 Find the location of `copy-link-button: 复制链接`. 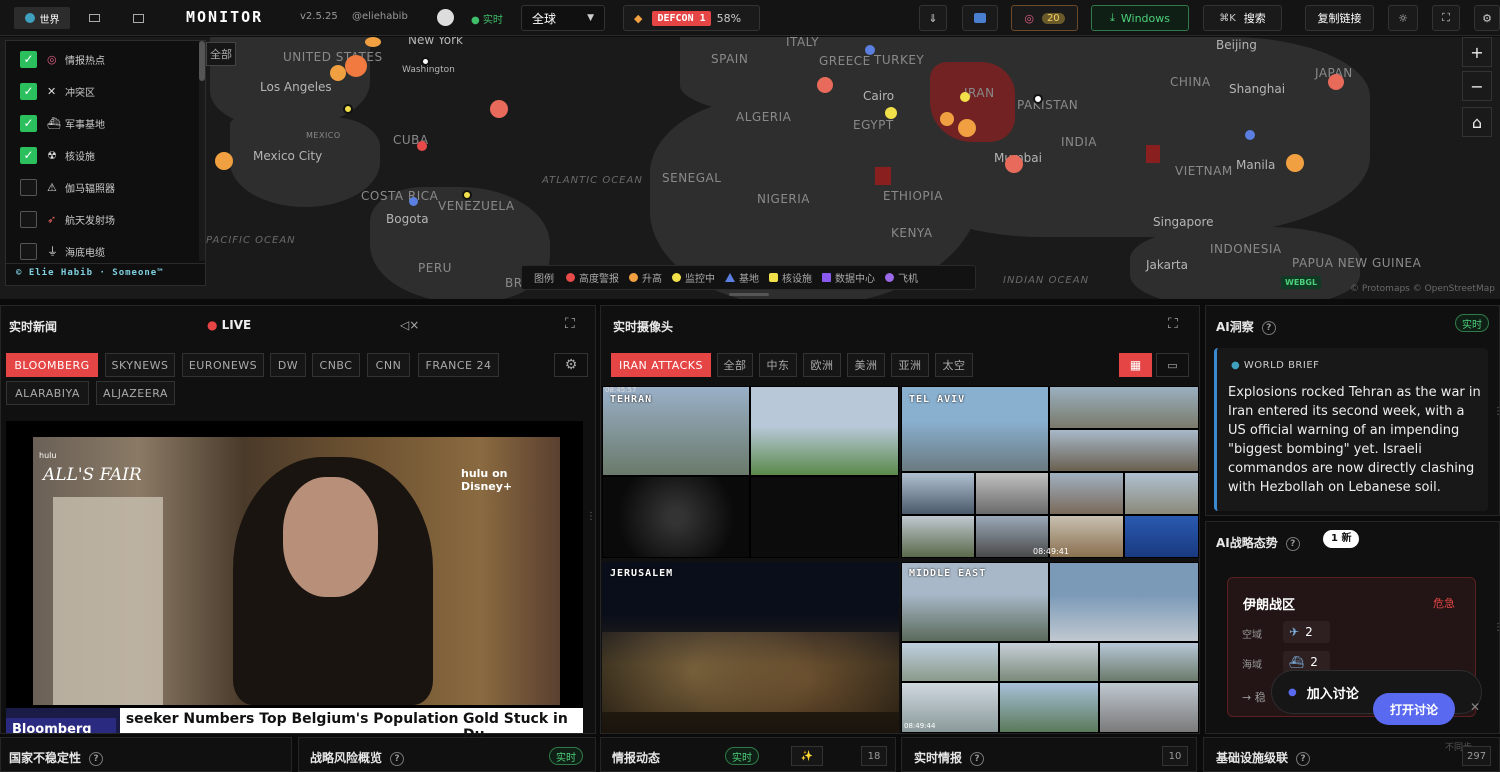

copy-link-button: 复制链接 is located at coordinates (1339, 18).